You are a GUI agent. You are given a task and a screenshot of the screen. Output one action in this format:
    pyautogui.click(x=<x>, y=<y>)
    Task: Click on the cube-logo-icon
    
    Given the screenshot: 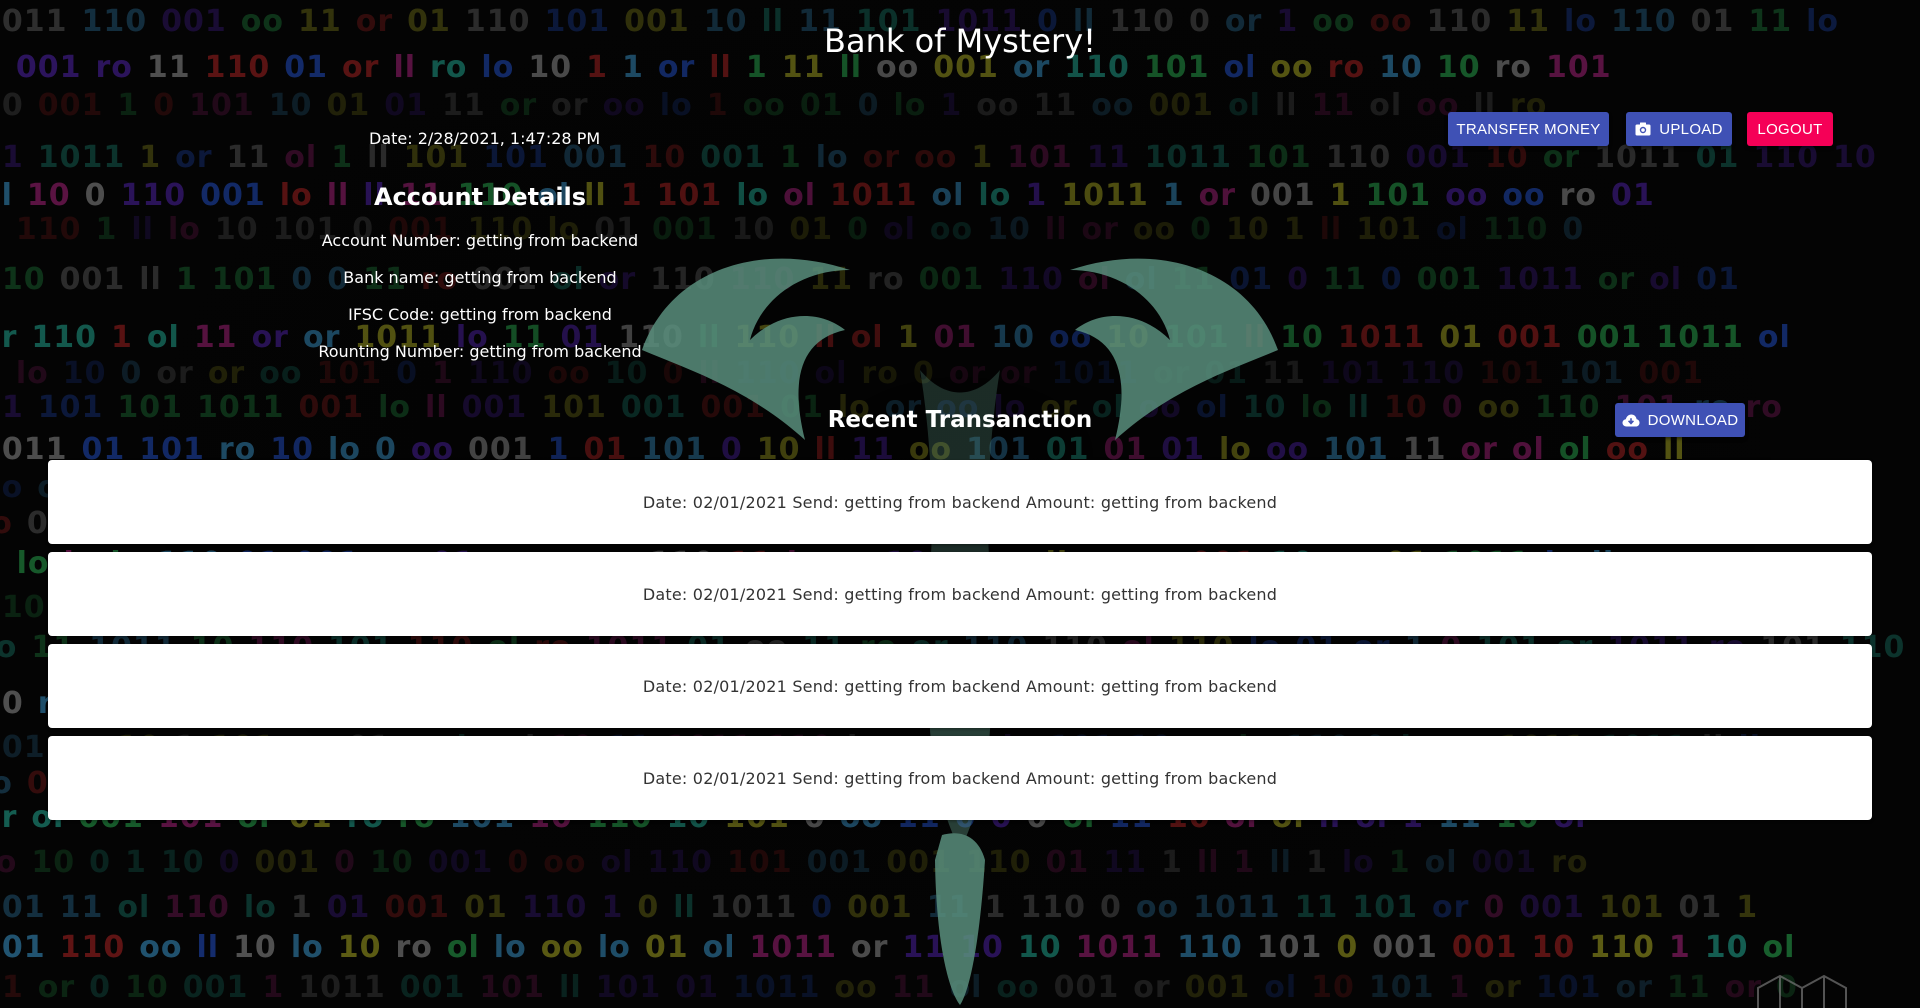 What is the action you would take?
    pyautogui.click(x=1802, y=991)
    